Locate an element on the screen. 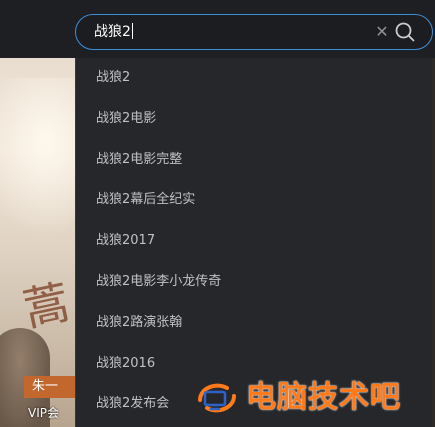 Image resolution: width=435 pixels, height=427 pixels. search-box: 战狼2 ✕ is located at coordinates (254, 32).